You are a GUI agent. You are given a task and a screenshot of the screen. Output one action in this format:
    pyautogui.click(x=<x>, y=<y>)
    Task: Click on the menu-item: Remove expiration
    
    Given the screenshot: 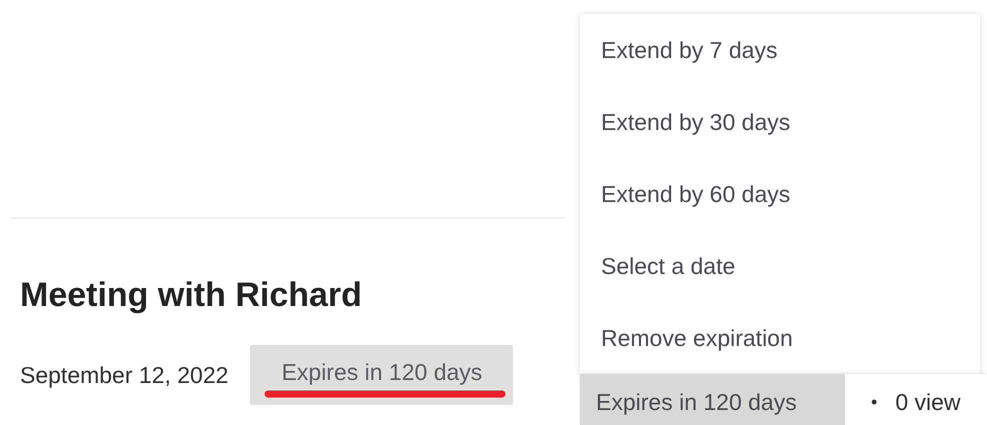 What is the action you would take?
    pyautogui.click(x=780, y=338)
    